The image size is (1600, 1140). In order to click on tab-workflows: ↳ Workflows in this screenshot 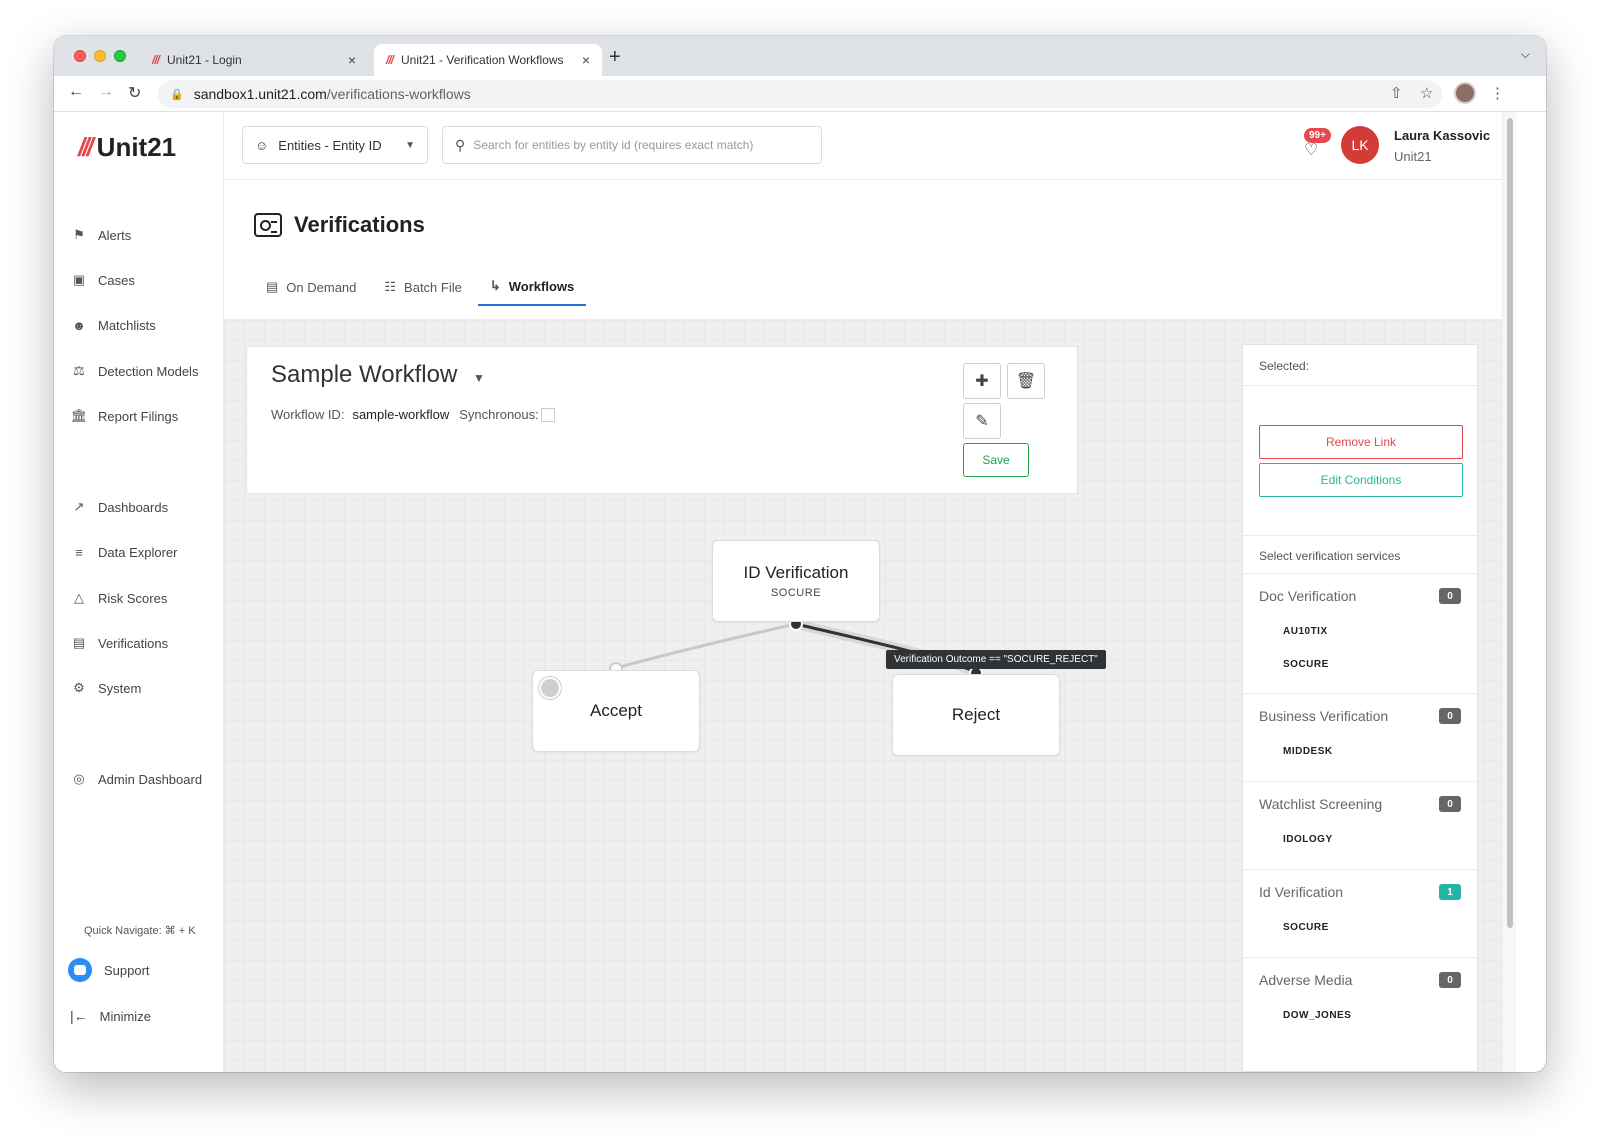, I will do `click(532, 287)`.